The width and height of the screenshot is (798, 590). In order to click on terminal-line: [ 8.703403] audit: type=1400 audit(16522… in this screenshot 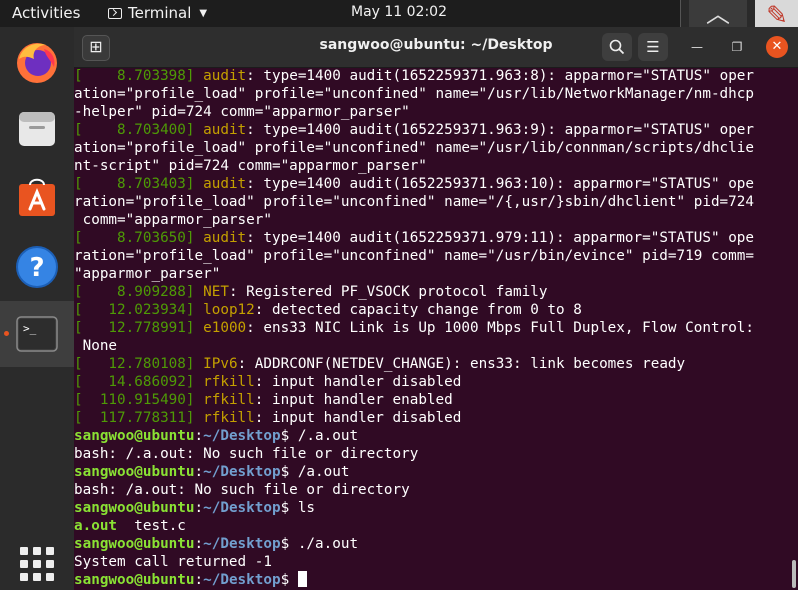, I will do `click(414, 184)`.